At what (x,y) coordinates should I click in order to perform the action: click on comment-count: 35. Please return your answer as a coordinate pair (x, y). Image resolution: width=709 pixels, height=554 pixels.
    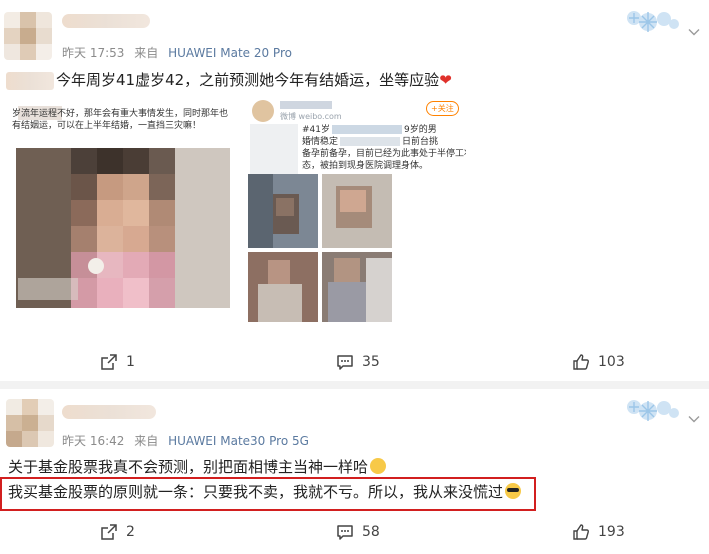
    Looking at the image, I should click on (371, 362).